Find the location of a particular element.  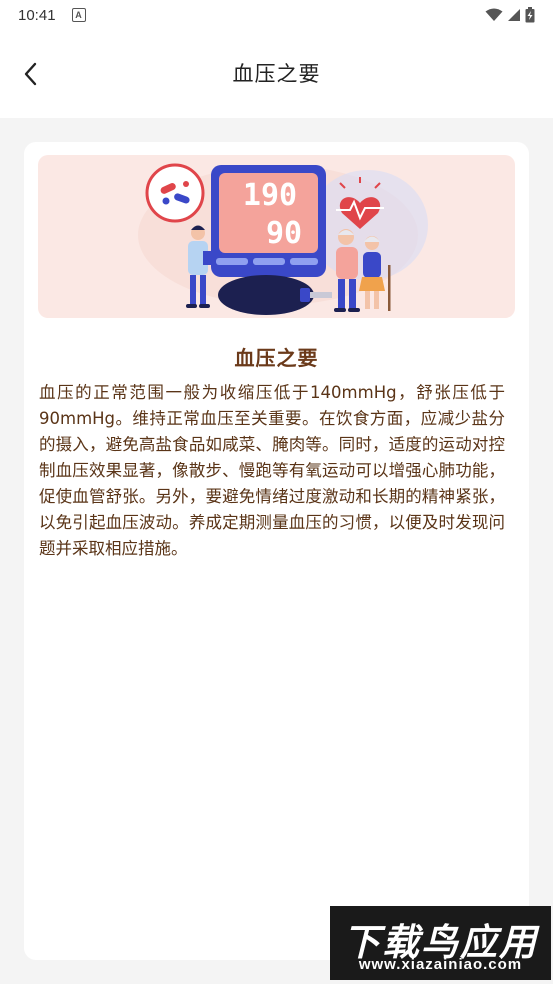

blood-pressure-illustration: 190 90 is located at coordinates (283, 239).